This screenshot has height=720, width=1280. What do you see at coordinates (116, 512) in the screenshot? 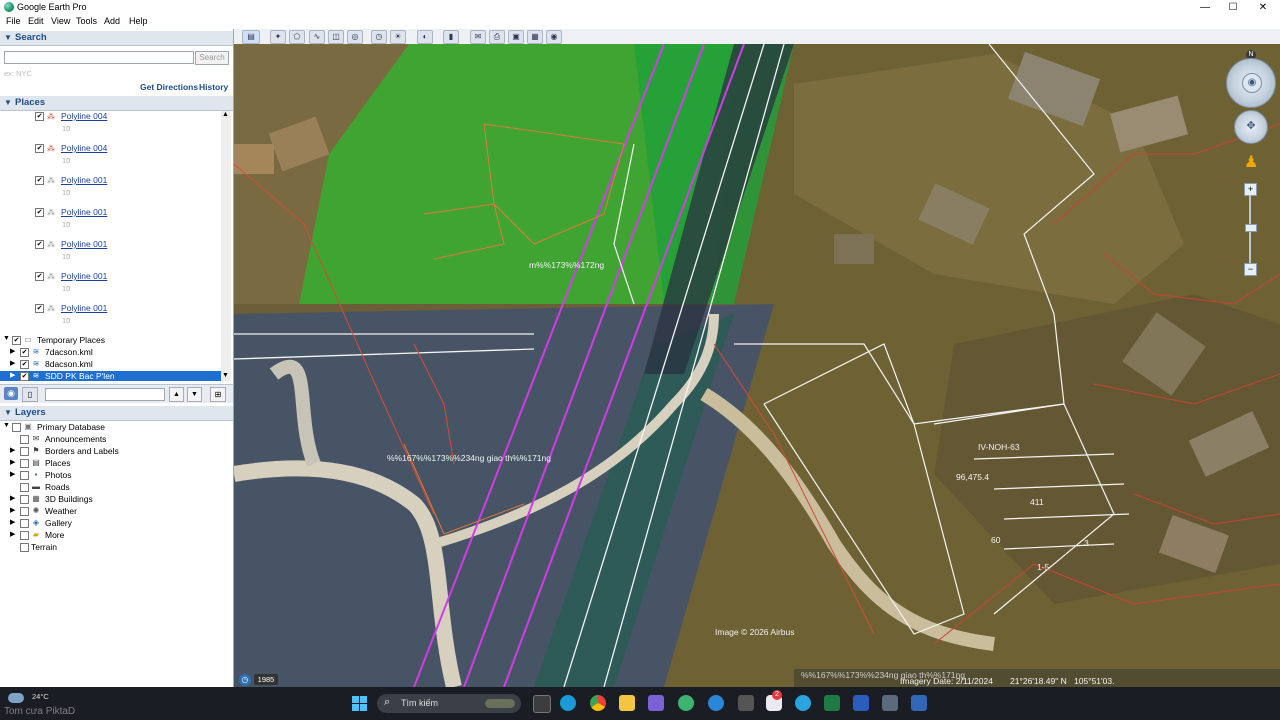
I see `layer-item: ▶ ✺ Weather` at bounding box center [116, 512].